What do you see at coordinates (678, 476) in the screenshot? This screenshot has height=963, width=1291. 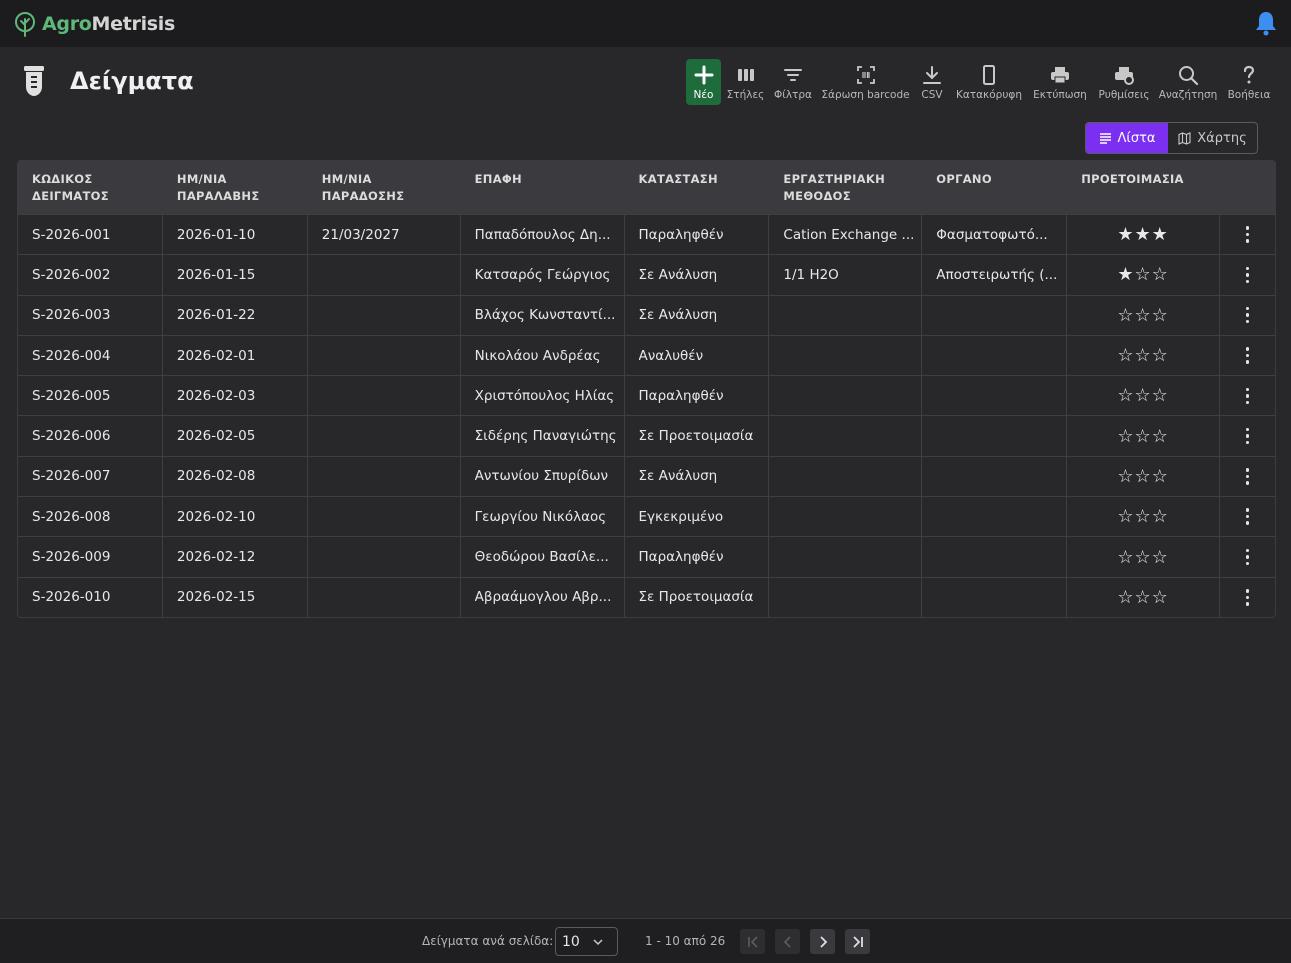 I see `cell-status-text: Σε Ανάλυση` at bounding box center [678, 476].